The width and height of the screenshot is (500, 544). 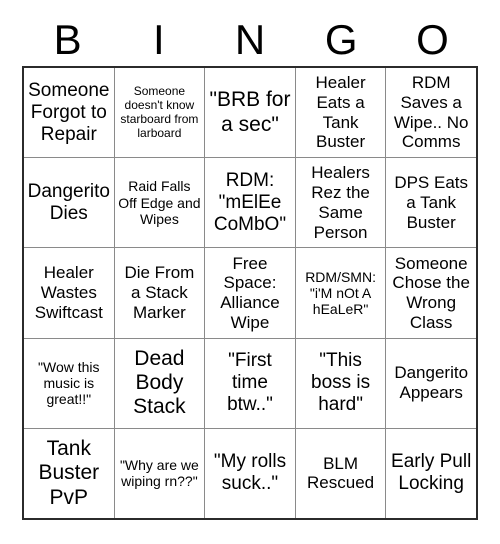 I want to click on bingo-cell-label: RDM Saves a Wipe.. No Comms, so click(x=431, y=112).